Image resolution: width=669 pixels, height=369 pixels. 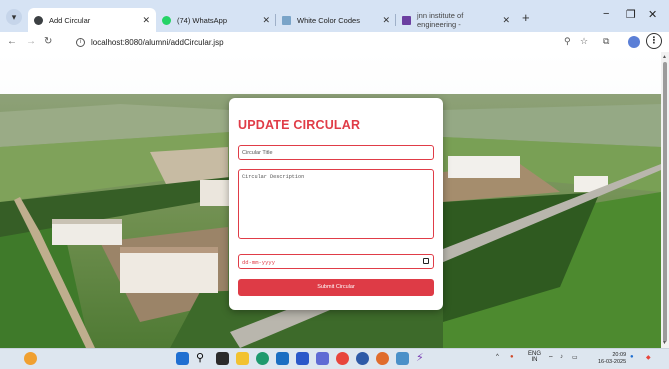 What do you see at coordinates (584, 41) in the screenshot?
I see `bookmark-star-icon: ☆` at bounding box center [584, 41].